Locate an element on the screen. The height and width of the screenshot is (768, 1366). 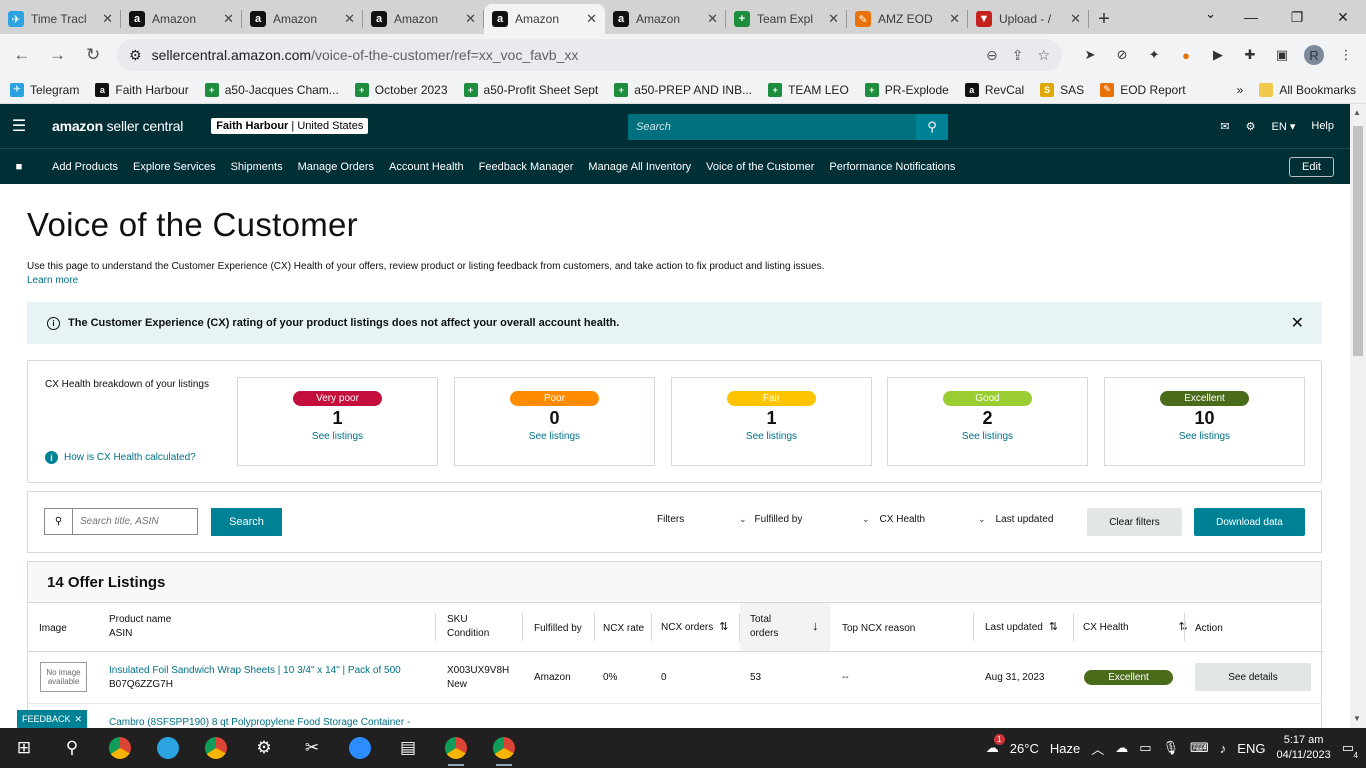
listing-search-input is located at coordinates (135, 521).